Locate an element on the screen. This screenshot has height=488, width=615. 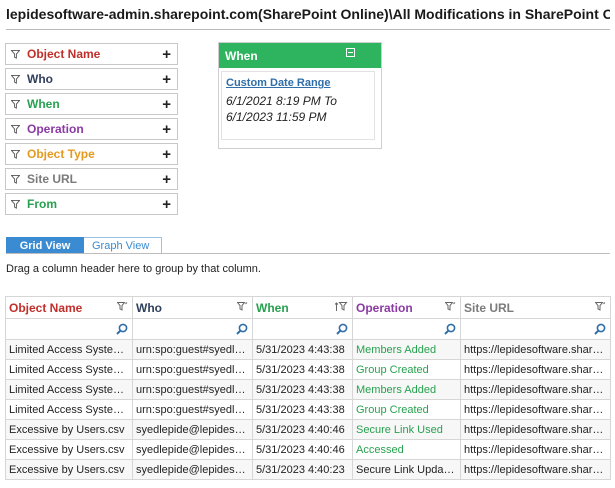
custom-date-range-link: Custom Date Range is located at coordinates (298, 83).